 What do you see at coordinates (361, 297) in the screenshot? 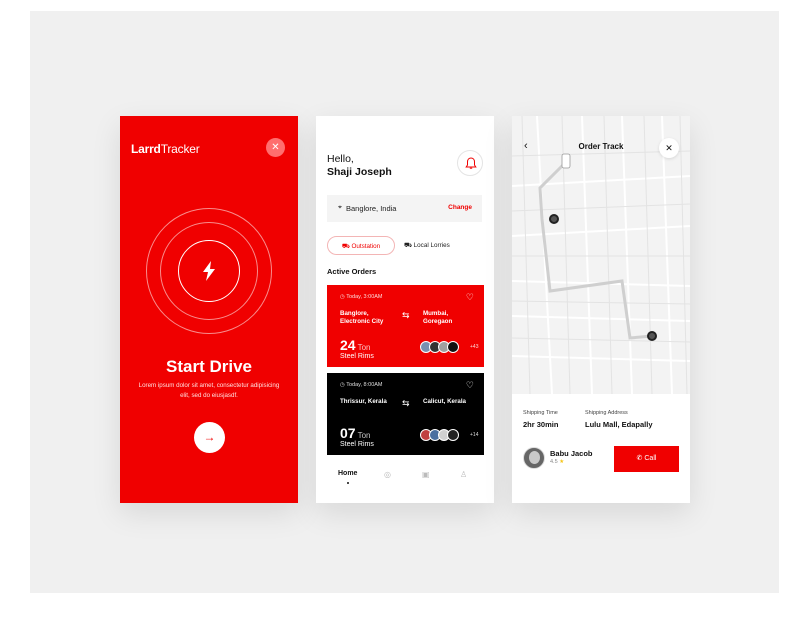
I see `order-time: ◷ Today, 3:00AM` at bounding box center [361, 297].